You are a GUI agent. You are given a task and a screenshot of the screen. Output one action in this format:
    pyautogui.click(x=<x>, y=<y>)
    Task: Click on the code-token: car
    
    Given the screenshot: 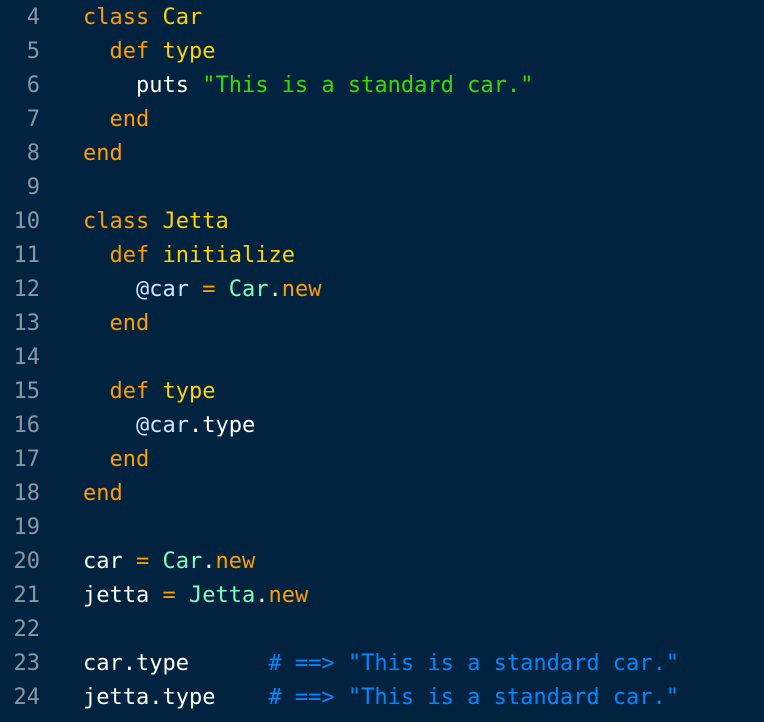 What is the action you would take?
    pyautogui.click(x=109, y=561)
    